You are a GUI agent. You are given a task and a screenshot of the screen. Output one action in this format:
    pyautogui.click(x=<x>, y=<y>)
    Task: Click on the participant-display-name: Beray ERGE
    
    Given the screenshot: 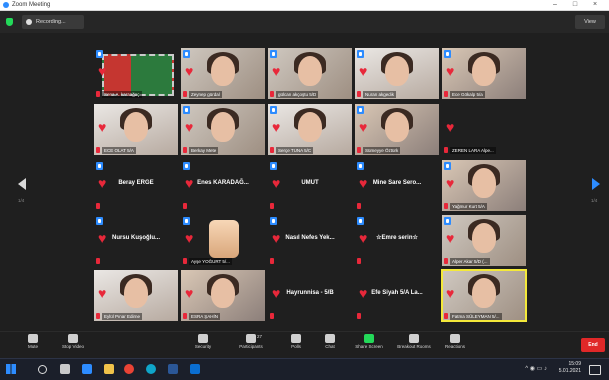 What is the action you would take?
    pyautogui.click(x=136, y=183)
    